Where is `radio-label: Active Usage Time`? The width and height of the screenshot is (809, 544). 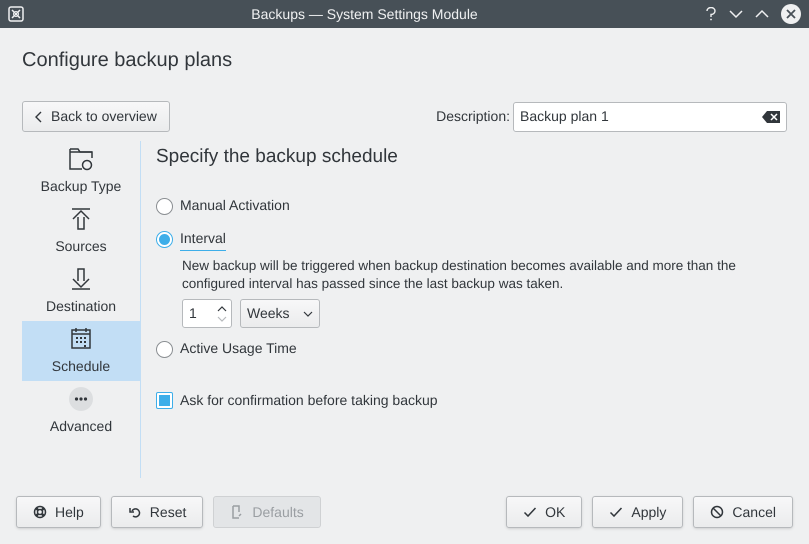
radio-label: Active Usage Time is located at coordinates (238, 349).